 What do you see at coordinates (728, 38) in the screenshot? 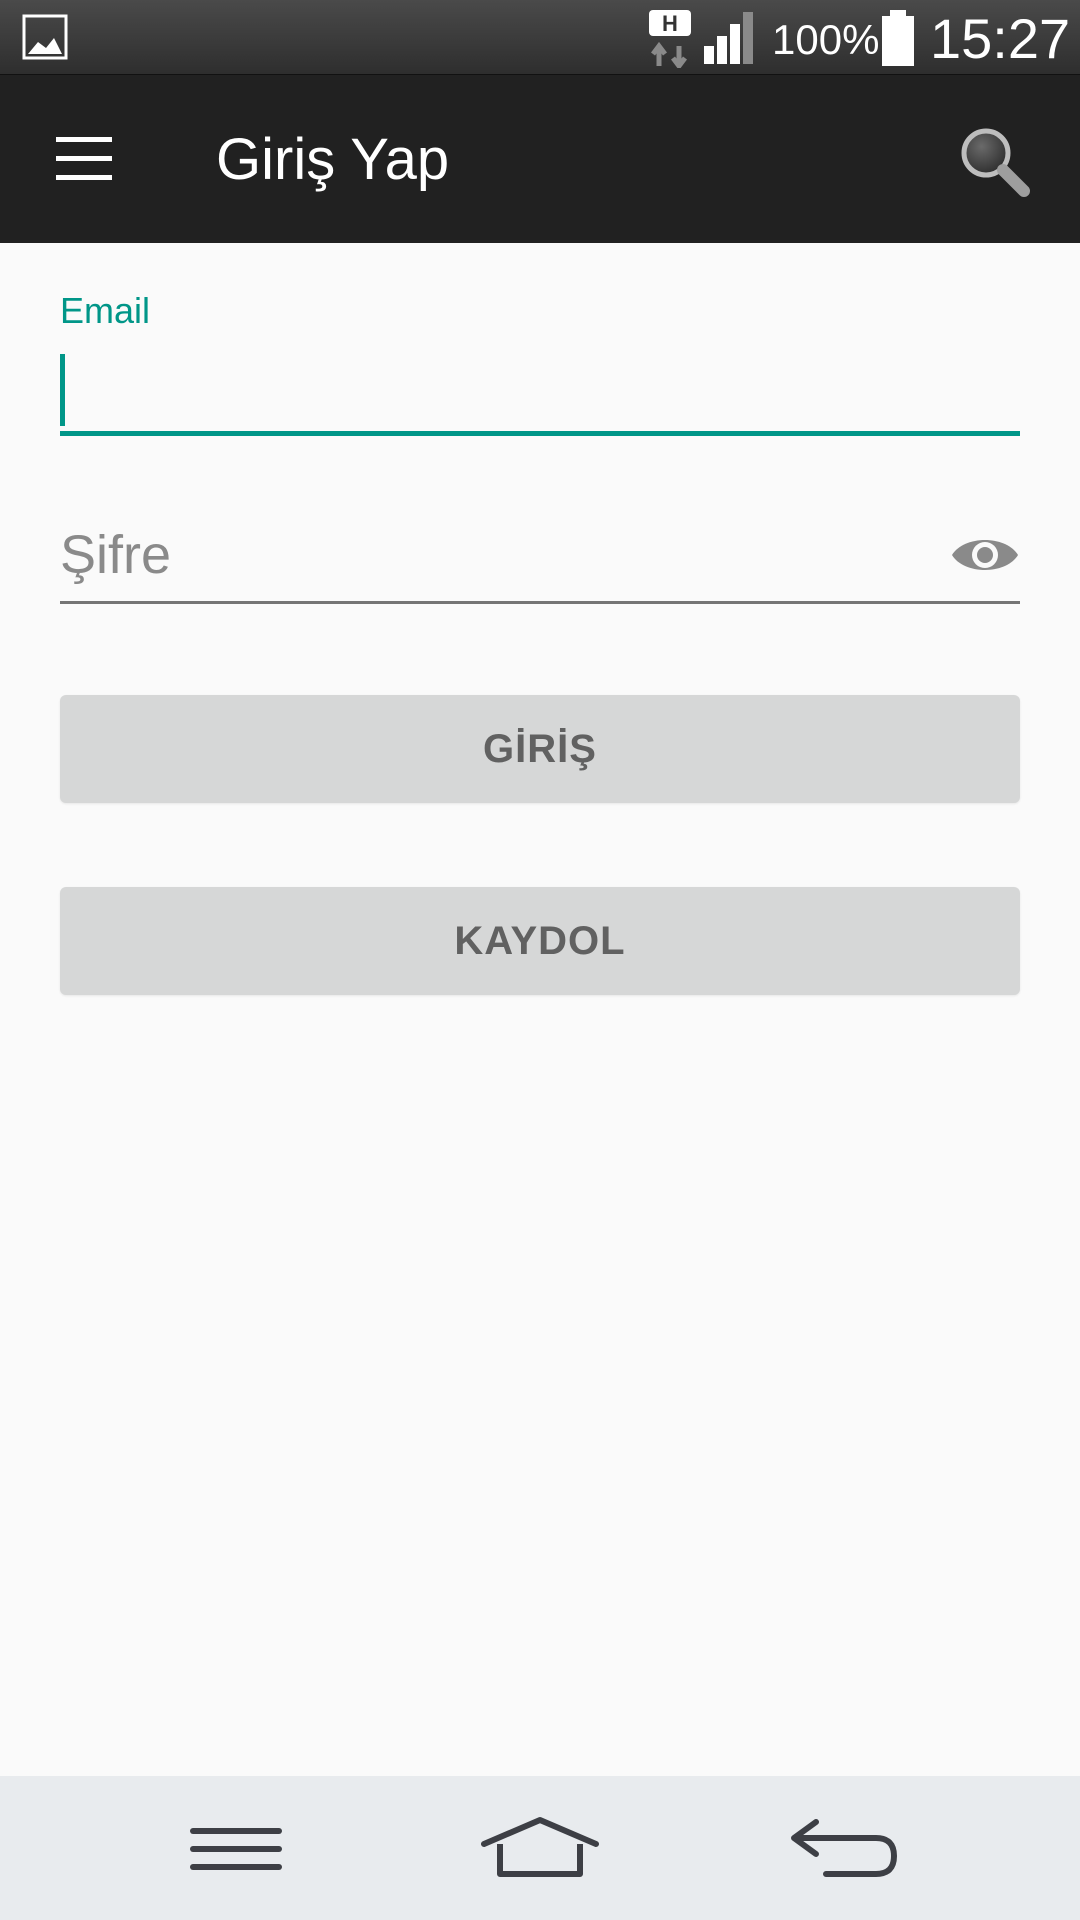
I see `signal-icon` at bounding box center [728, 38].